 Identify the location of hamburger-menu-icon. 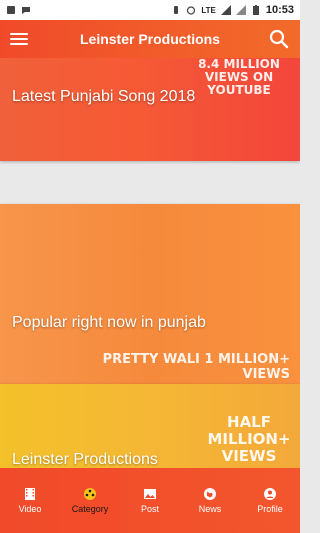
(21, 39).